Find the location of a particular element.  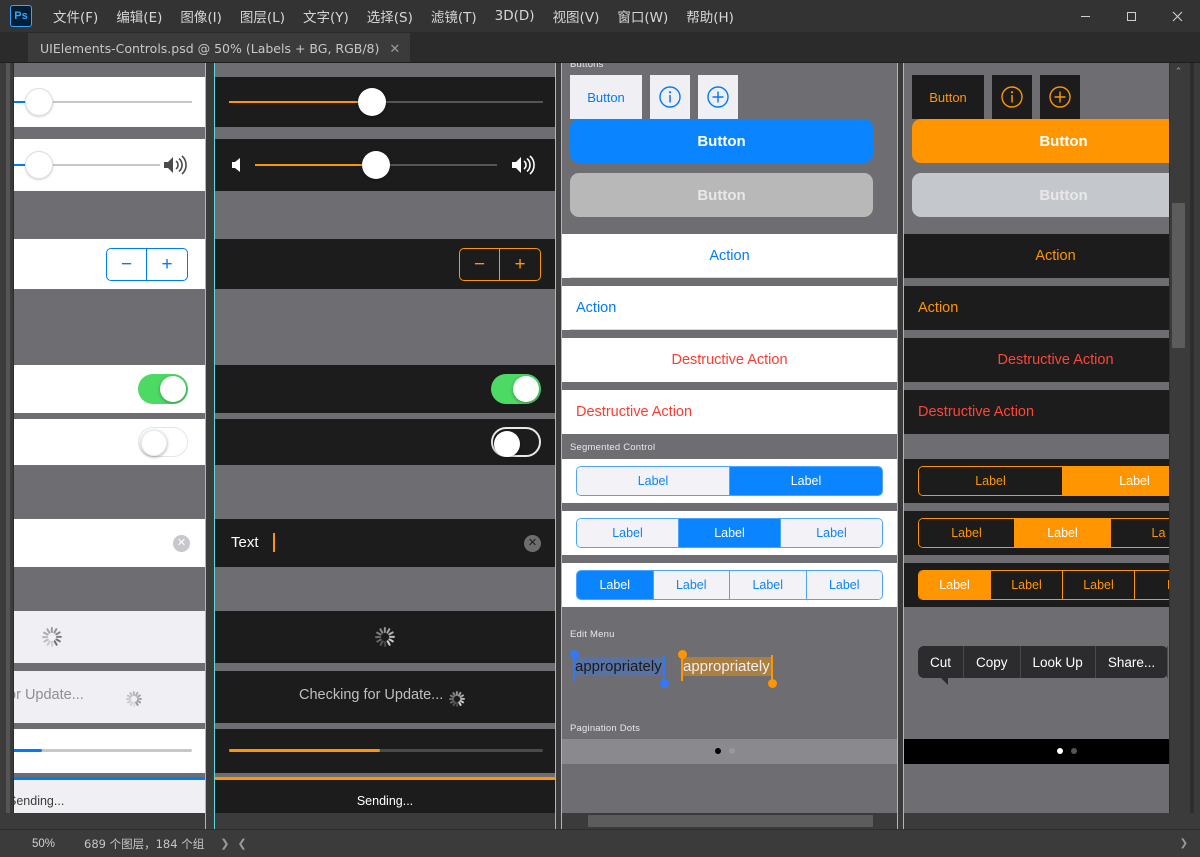

status-collapse-icon: ❮ is located at coordinates (241, 843).